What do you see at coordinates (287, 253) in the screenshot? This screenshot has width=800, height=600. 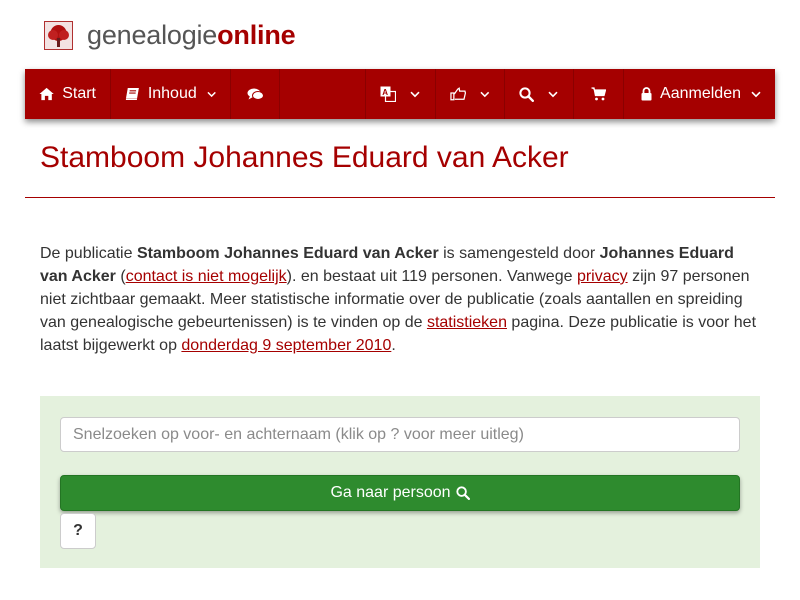 I see `publication-name: Stamboom Johannes Eduard van Acker` at bounding box center [287, 253].